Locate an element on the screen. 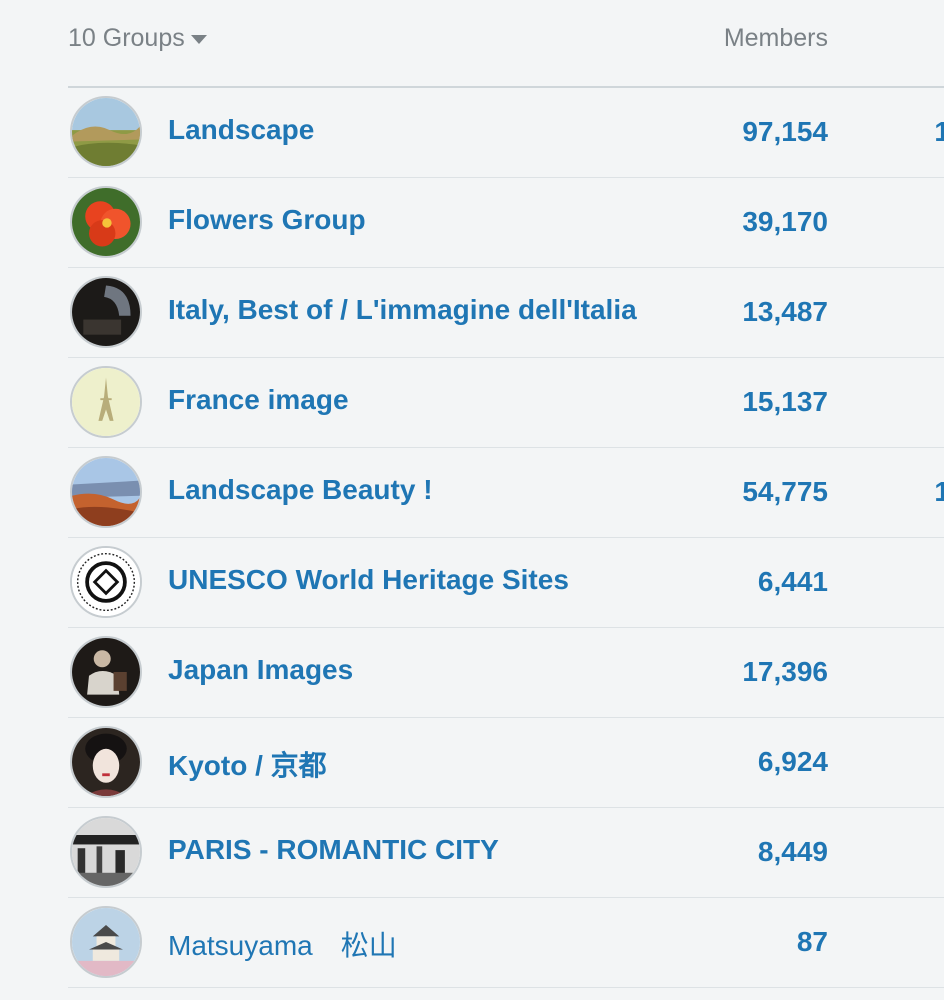 This screenshot has height=1000, width=944. unesco-emblem-avatar is located at coordinates (106, 582).